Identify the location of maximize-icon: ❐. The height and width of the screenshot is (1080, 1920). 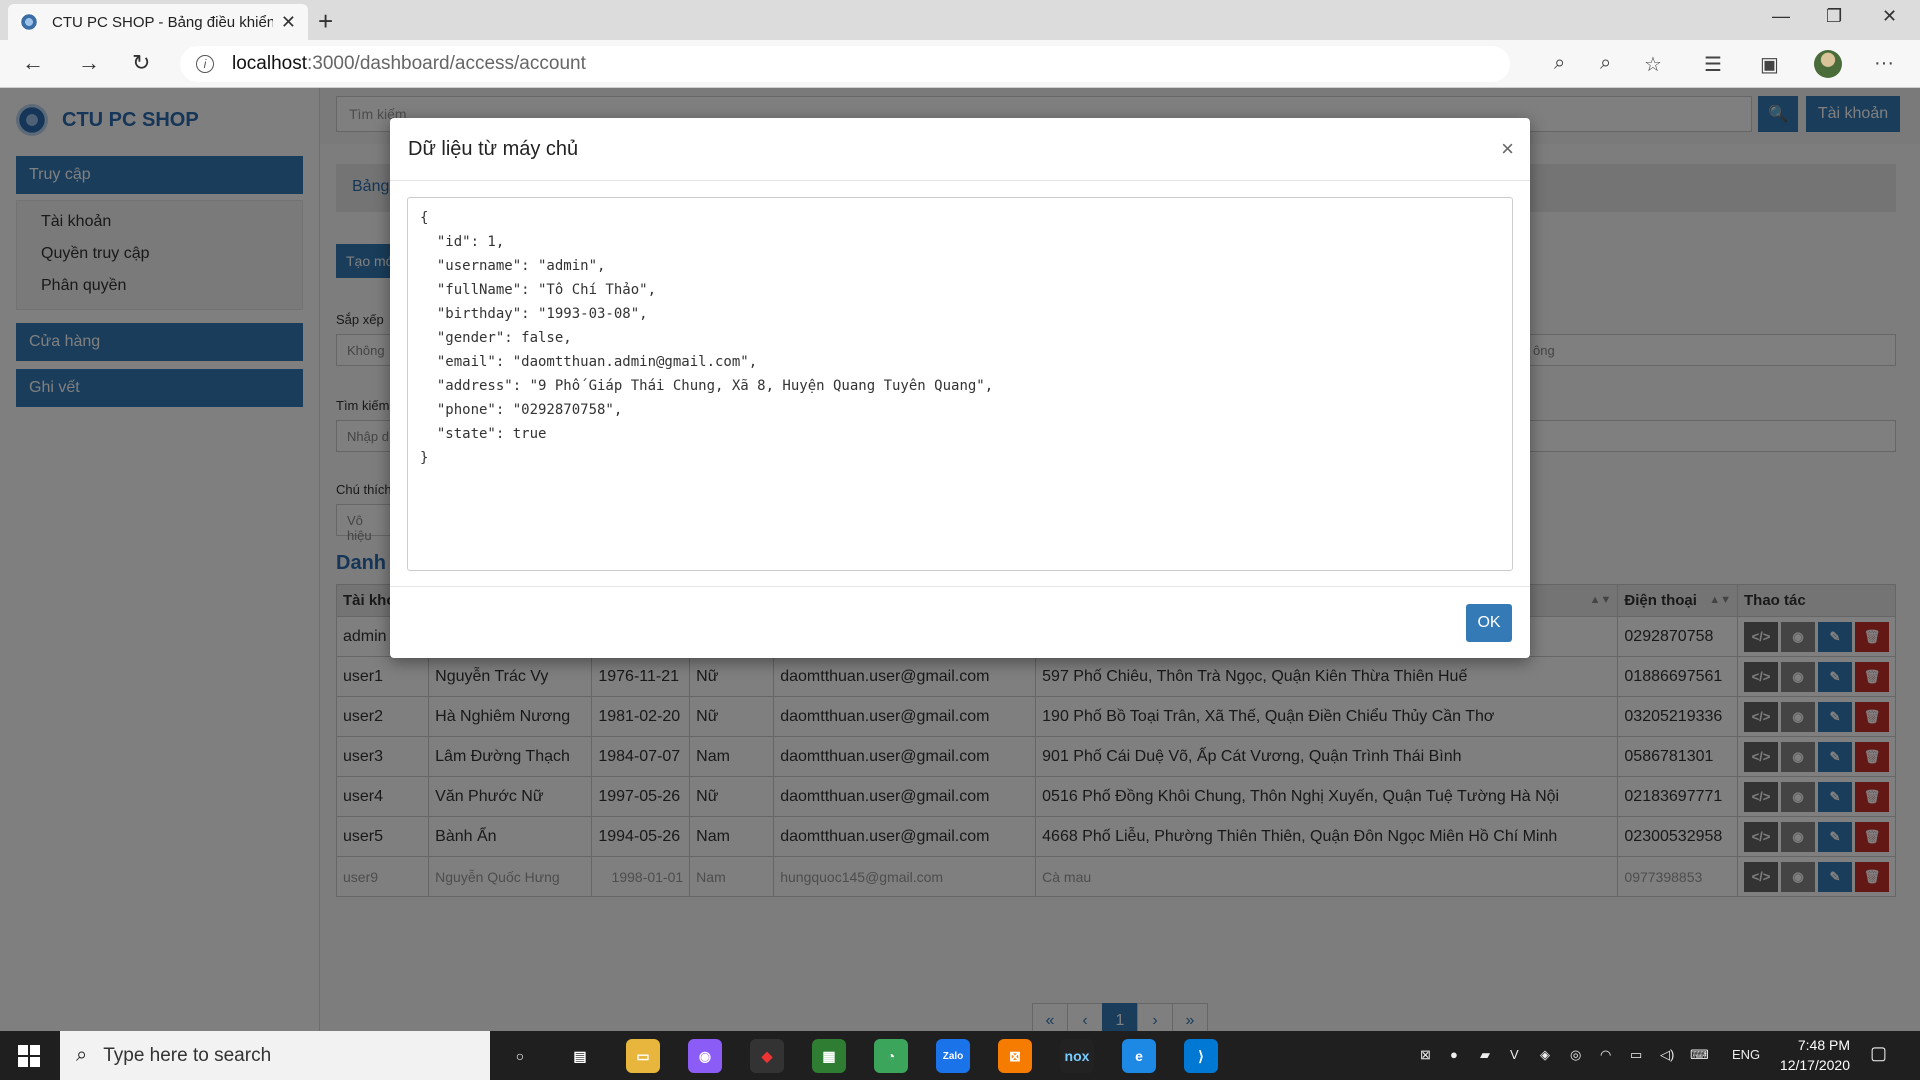
(1834, 16).